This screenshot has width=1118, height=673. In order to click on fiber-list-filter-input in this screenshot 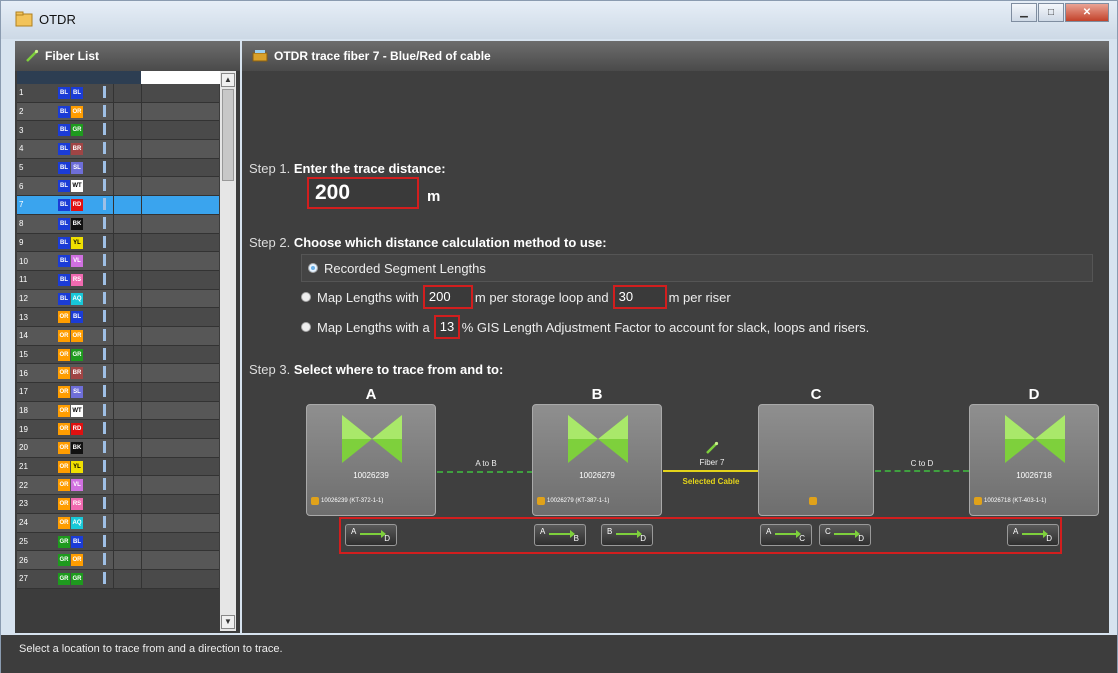, I will do `click(181, 77)`.